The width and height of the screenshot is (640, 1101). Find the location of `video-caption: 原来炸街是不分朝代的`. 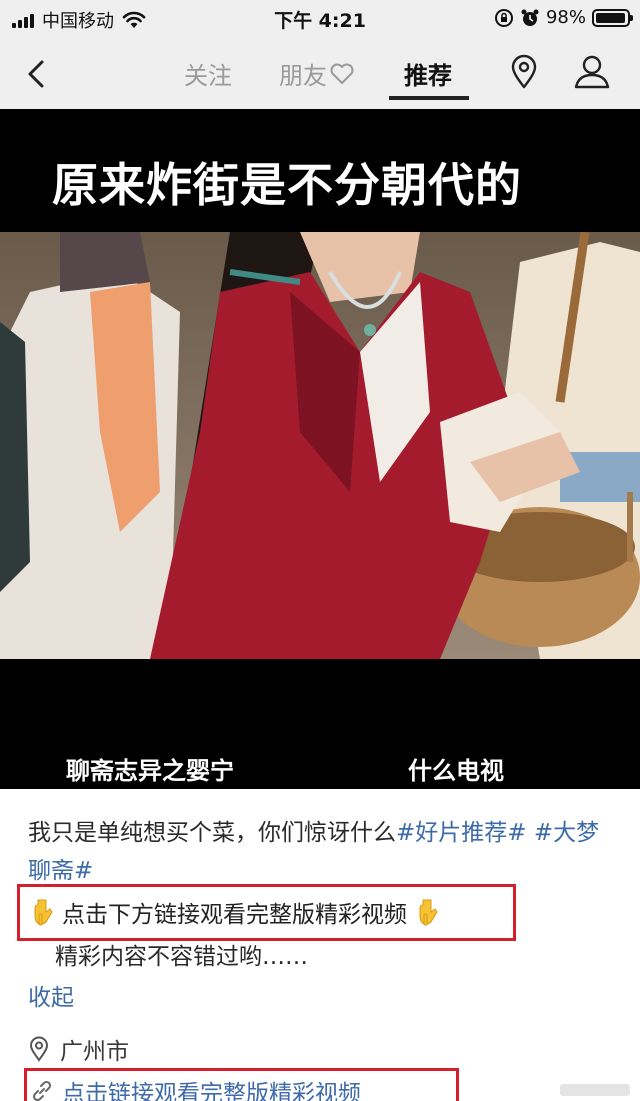

video-caption: 原来炸街是不分朝代的 is located at coordinates (287, 185).